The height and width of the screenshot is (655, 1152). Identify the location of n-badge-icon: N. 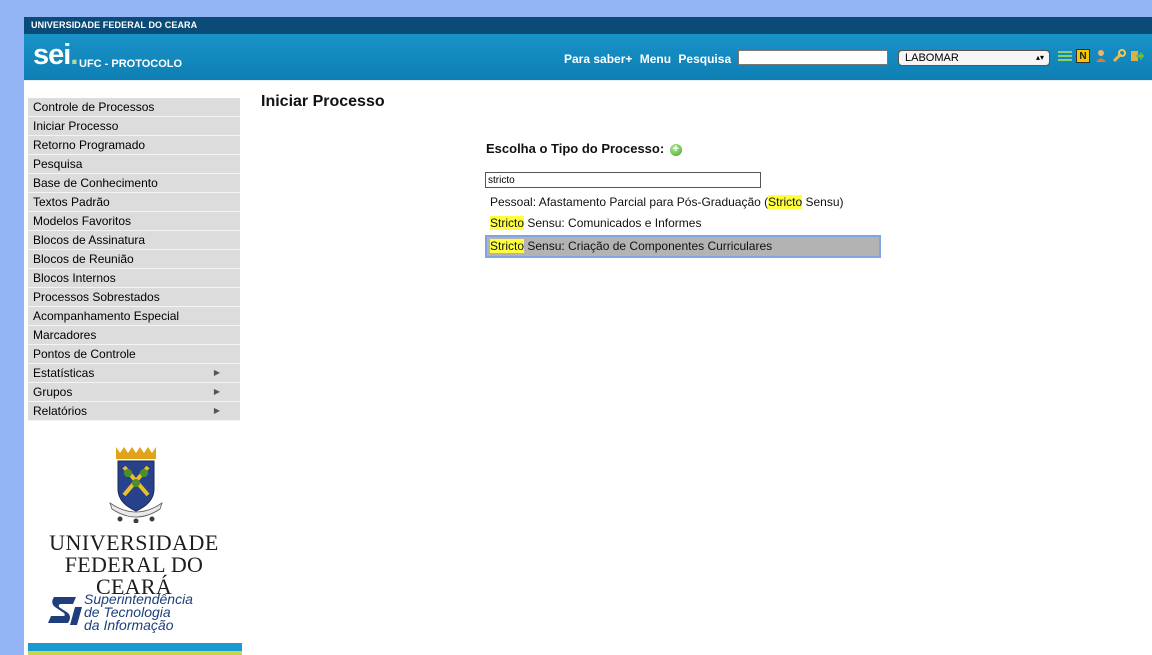
(1083, 56).